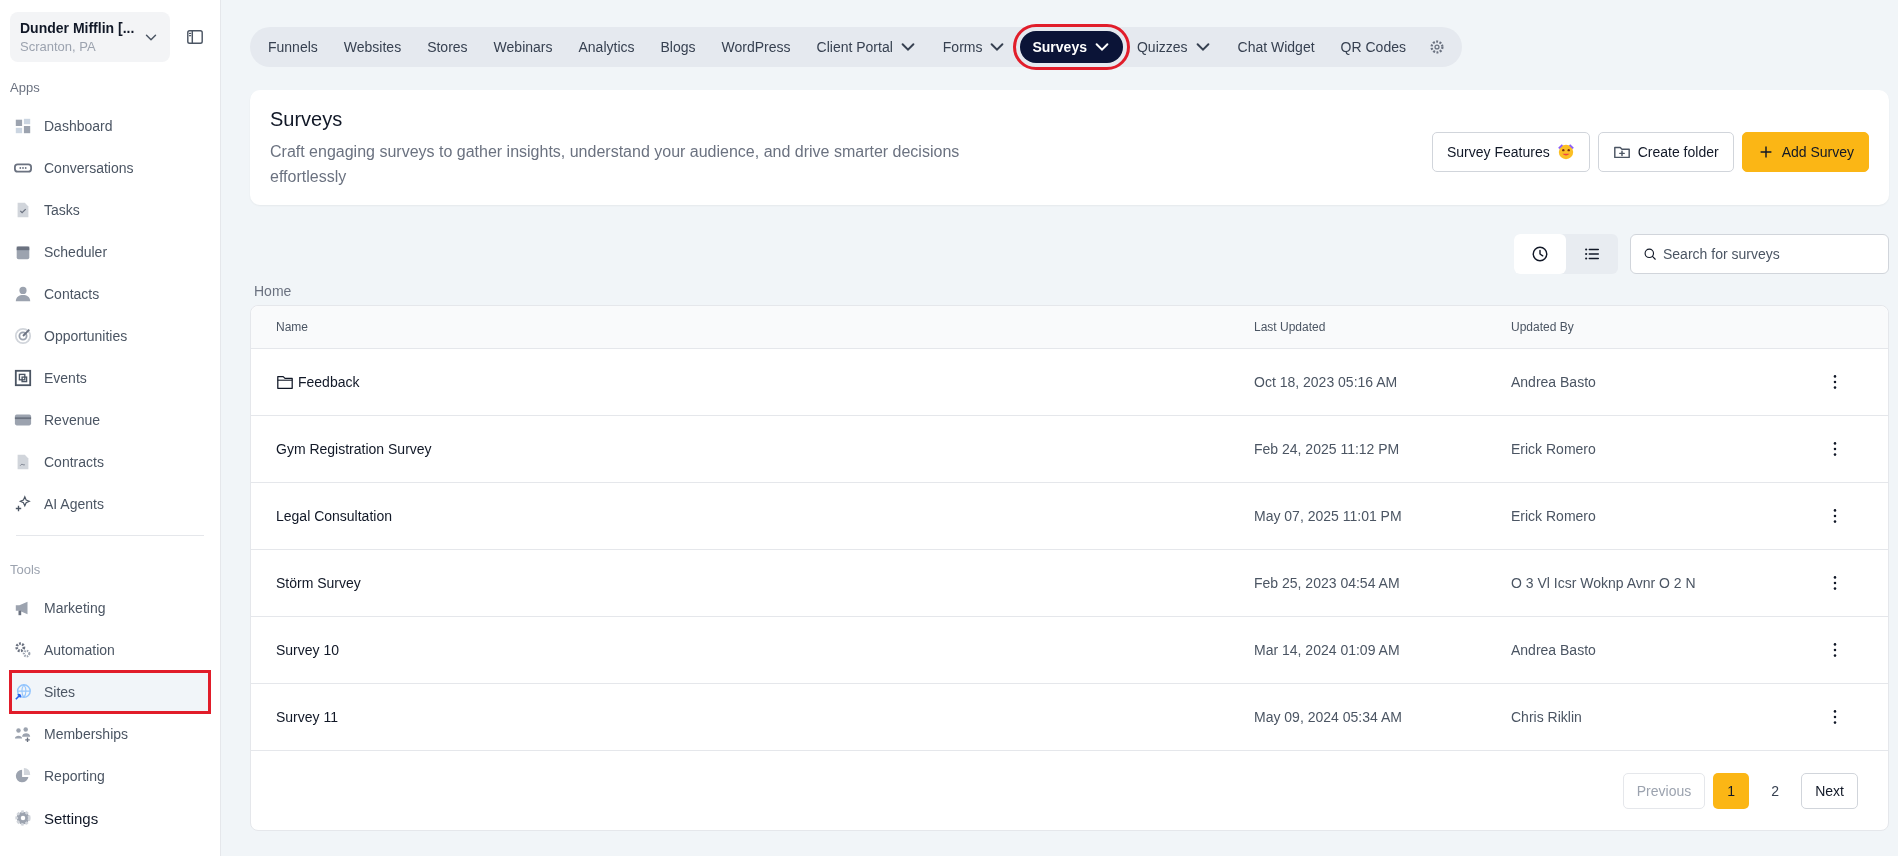  Describe the element at coordinates (110, 734) in the screenshot. I see `sidebar-item: Memberships` at that location.